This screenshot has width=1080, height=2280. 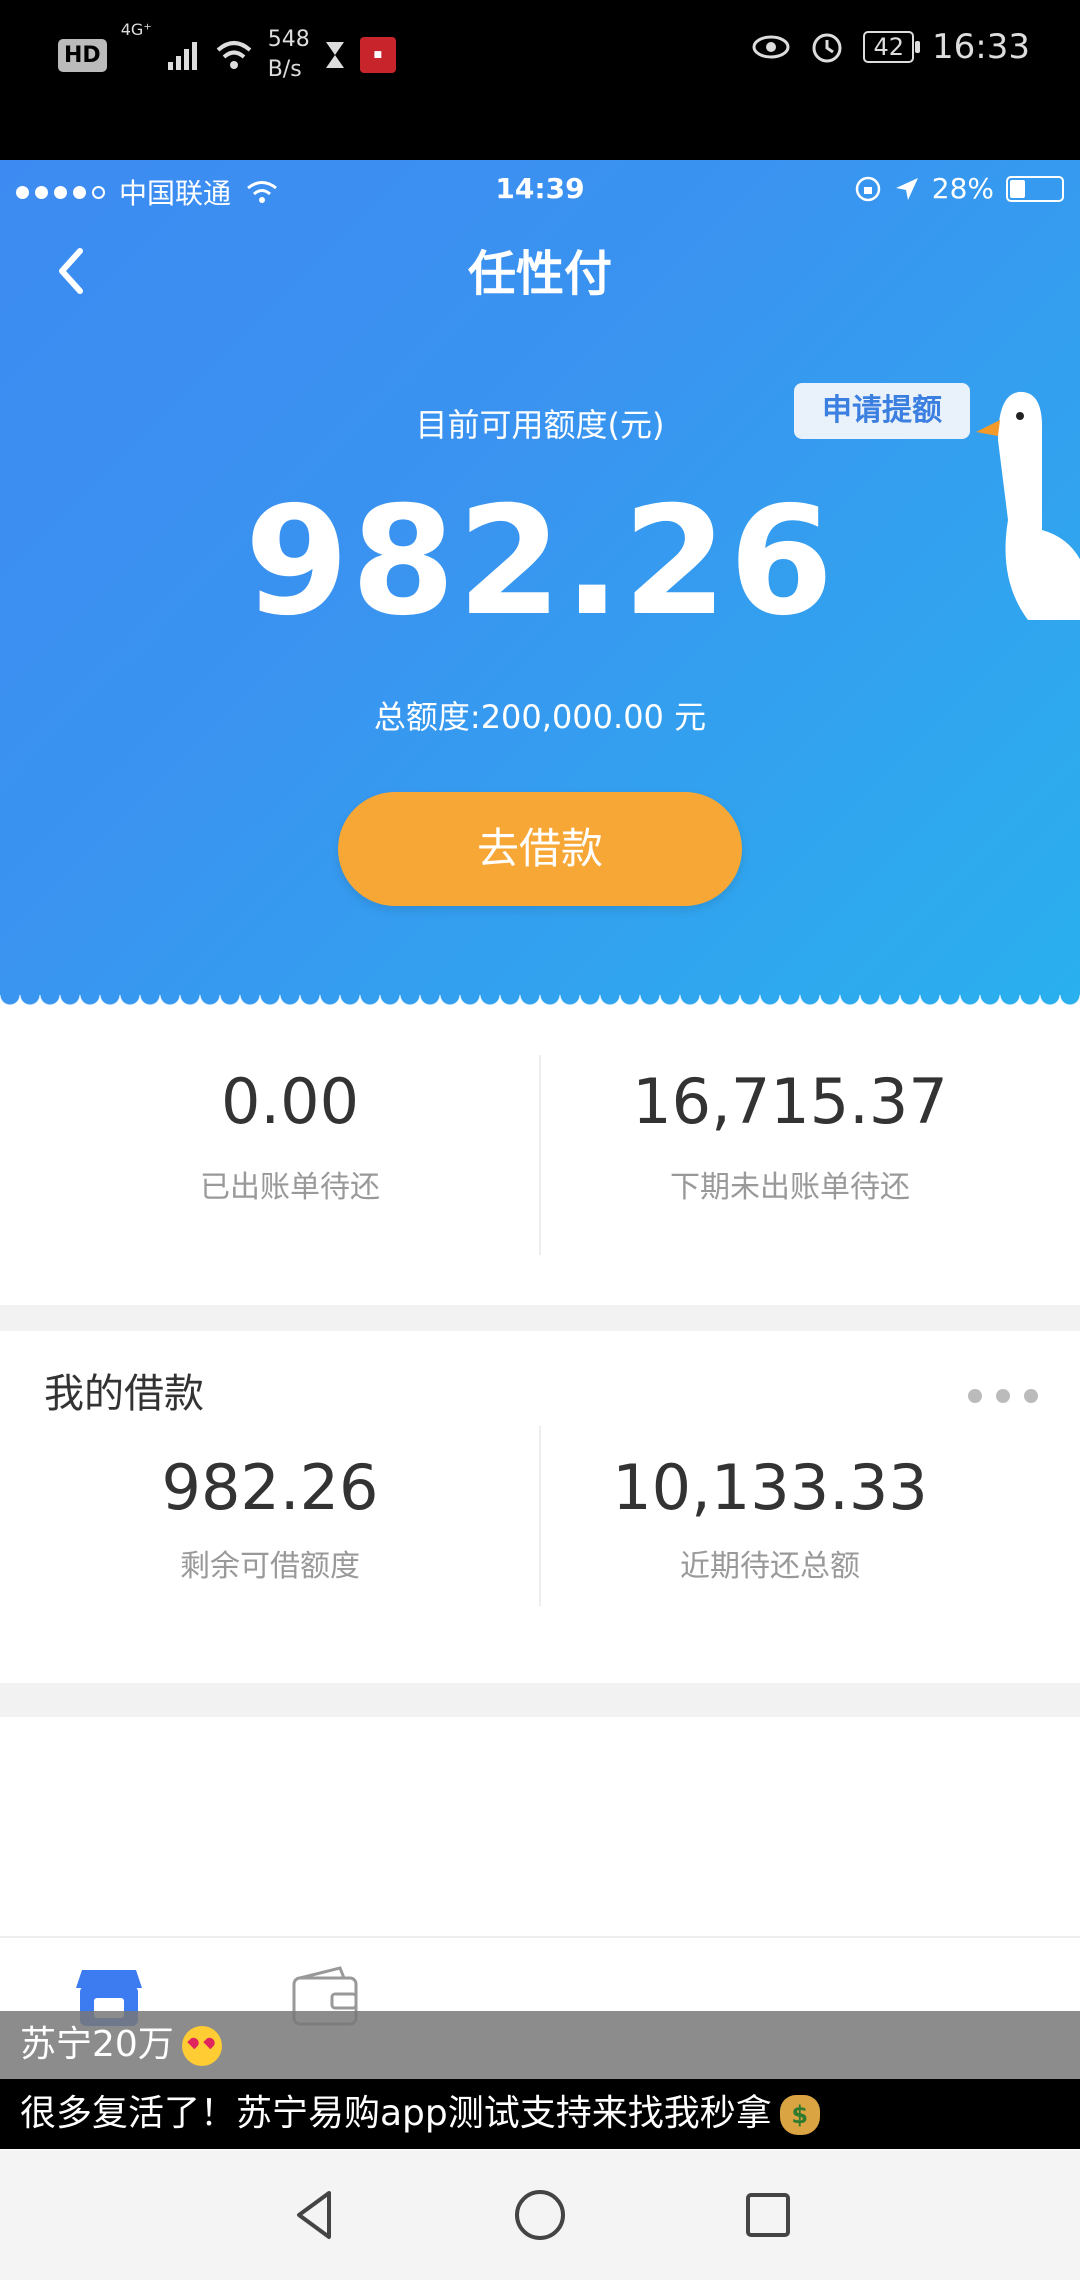 What do you see at coordinates (770, 1566) in the screenshot?
I see `due-total-label: 近期待还总额` at bounding box center [770, 1566].